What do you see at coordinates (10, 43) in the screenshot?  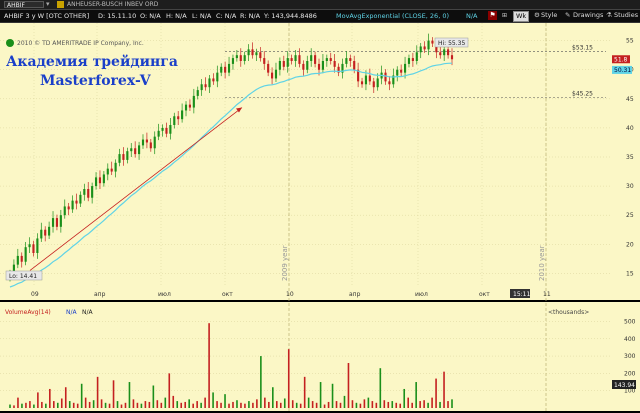 I see `td-logo-icon` at bounding box center [10, 43].